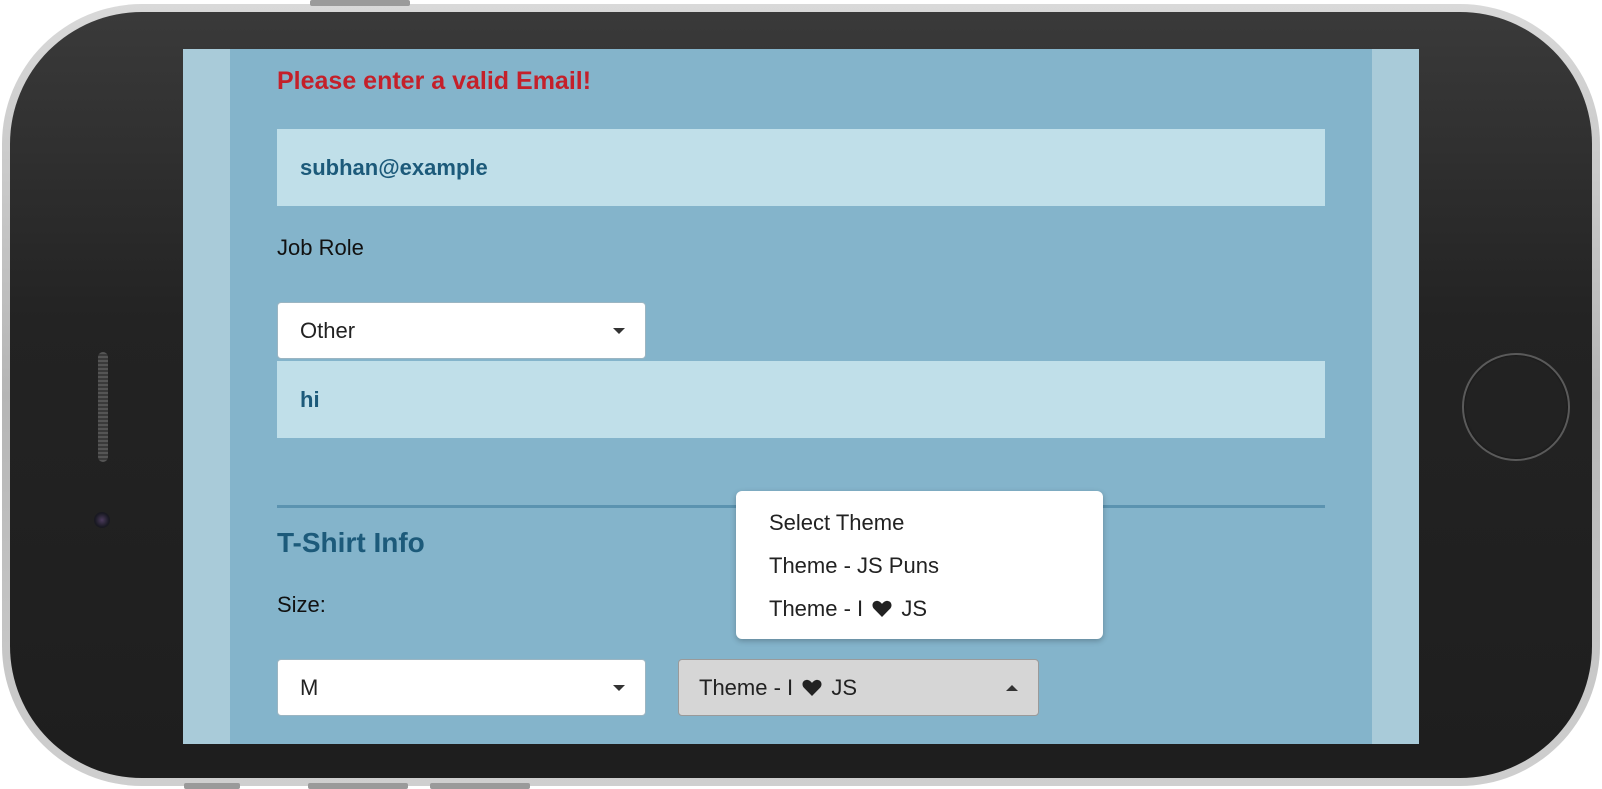  I want to click on design-select: Theme - I JS, so click(858, 687).